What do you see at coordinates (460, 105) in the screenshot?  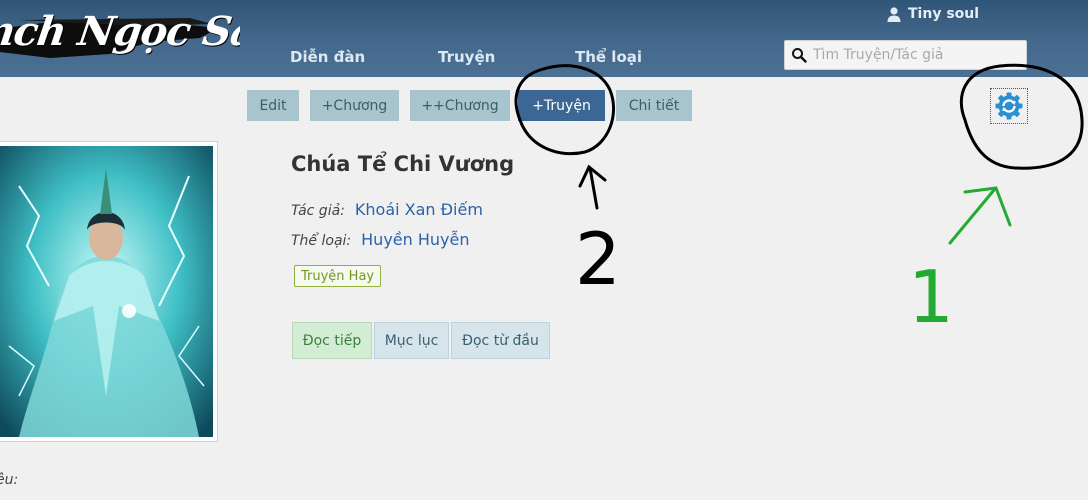 I see `add-chapters-bulk-button: ++Chương` at bounding box center [460, 105].